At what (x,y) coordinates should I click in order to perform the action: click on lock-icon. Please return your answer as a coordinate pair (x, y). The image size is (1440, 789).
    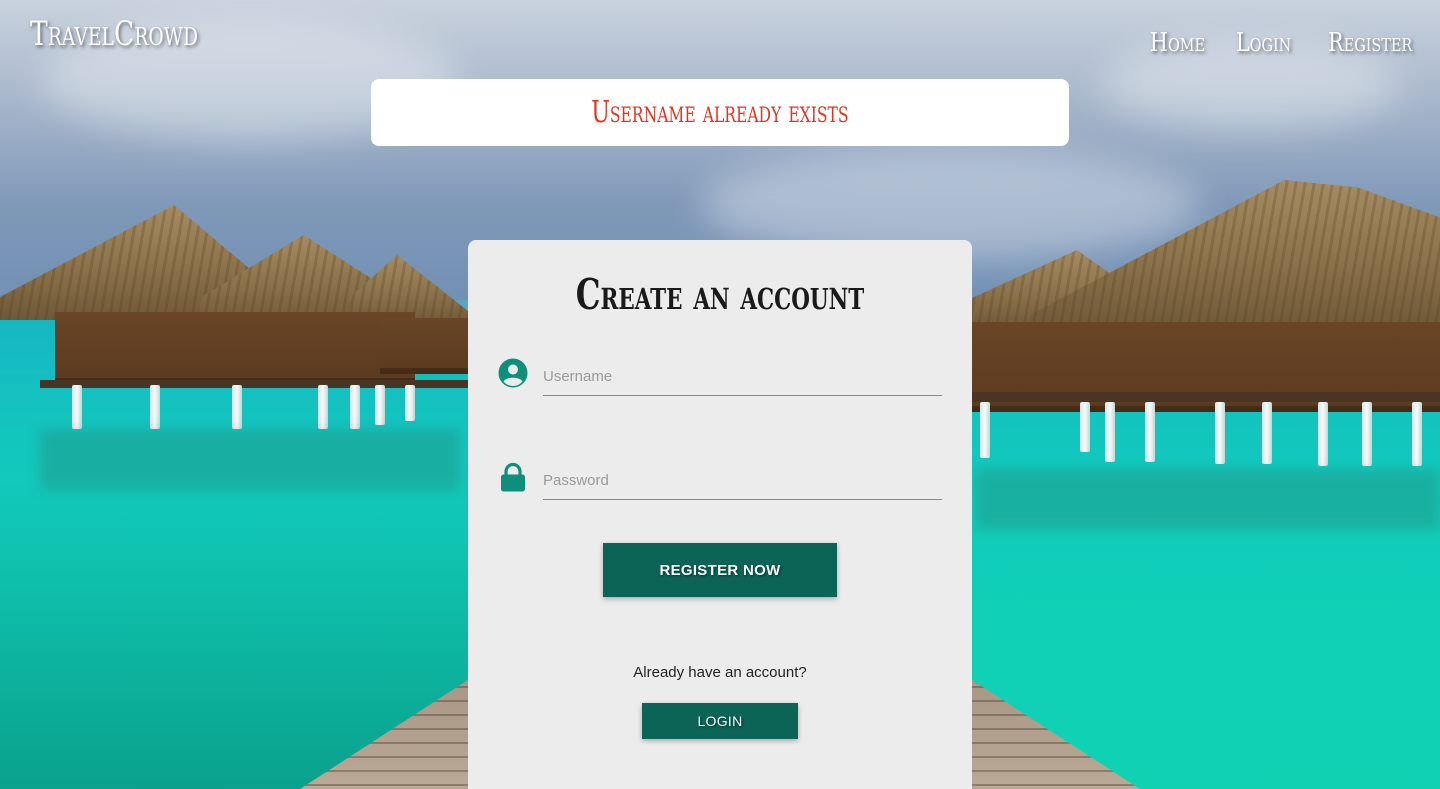
    Looking at the image, I should click on (513, 477).